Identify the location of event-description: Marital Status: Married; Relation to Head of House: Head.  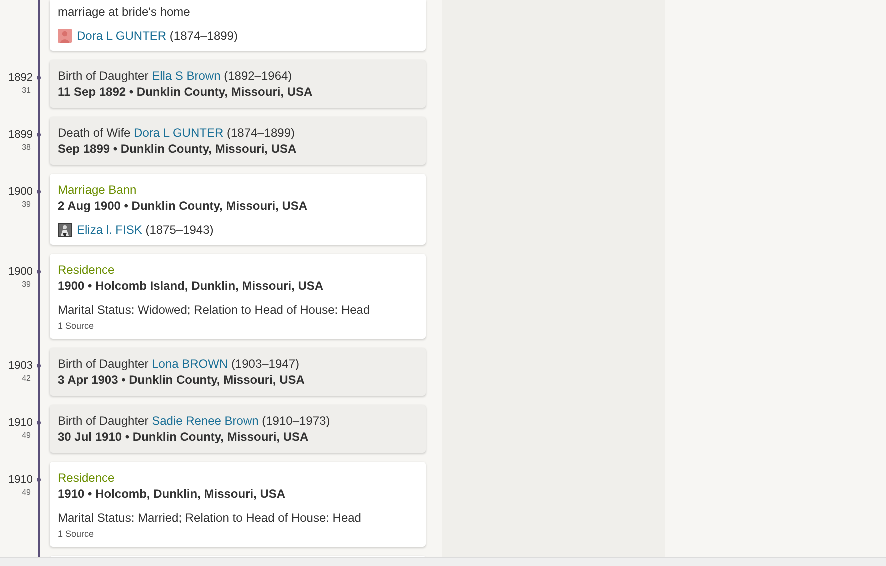
(210, 518).